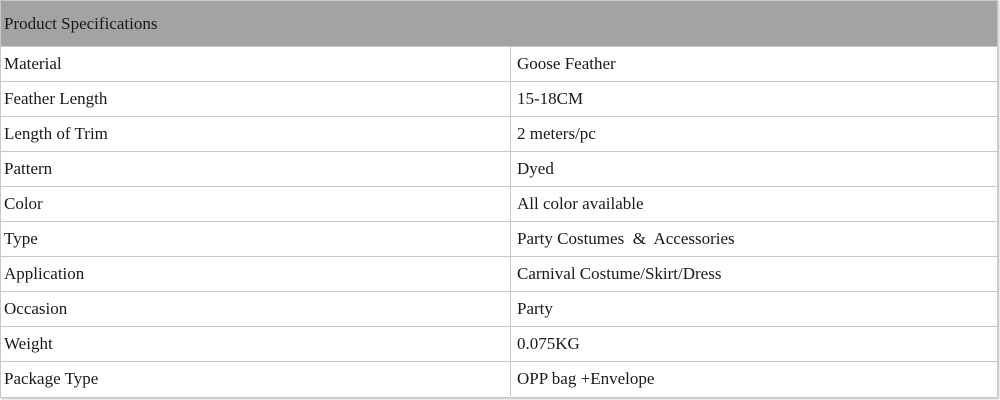 The height and width of the screenshot is (400, 1000). I want to click on table-row: Color All color available, so click(499, 204).